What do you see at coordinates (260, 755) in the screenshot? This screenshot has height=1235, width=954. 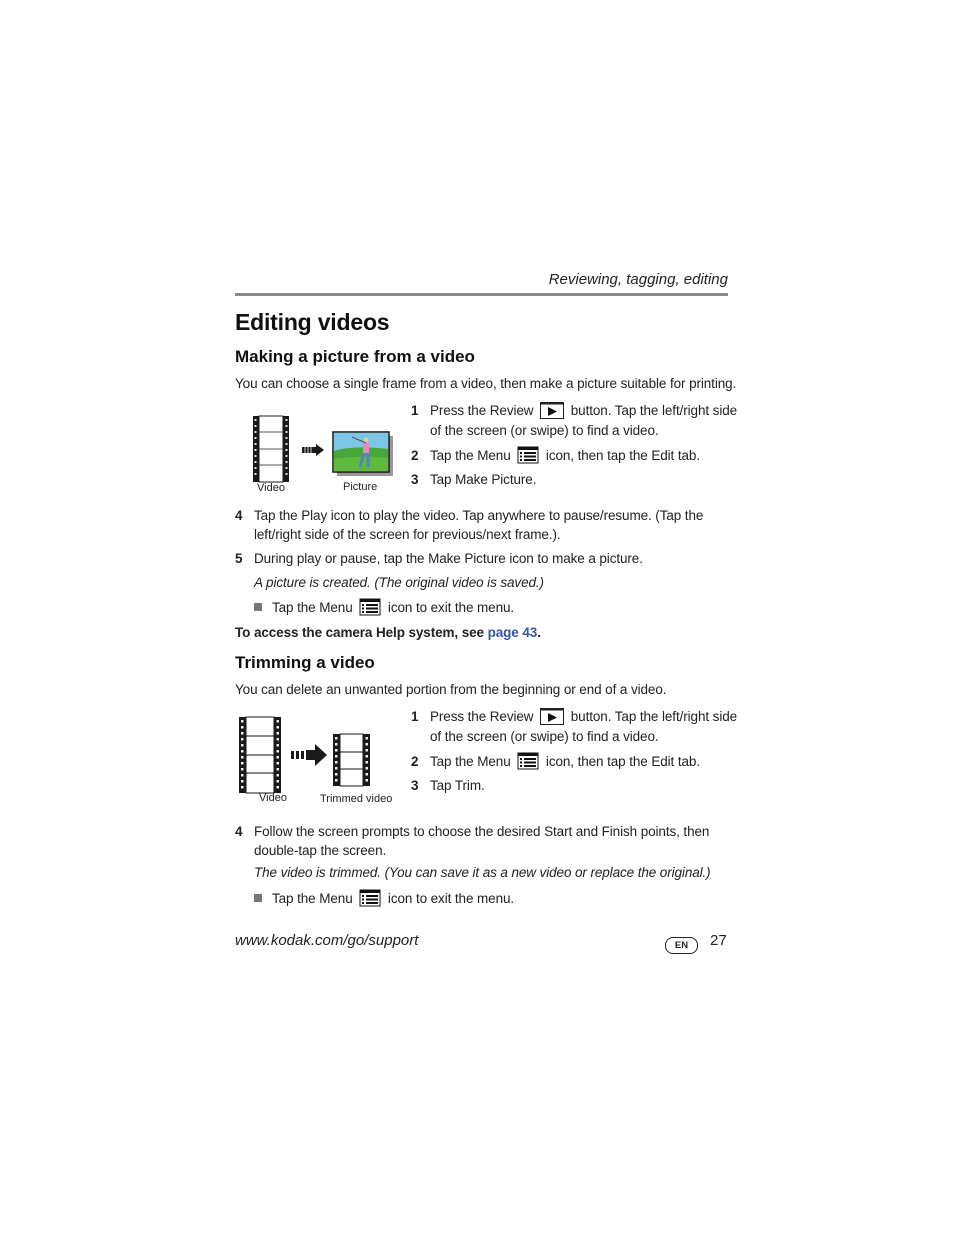 I see `film-strip-icon` at bounding box center [260, 755].